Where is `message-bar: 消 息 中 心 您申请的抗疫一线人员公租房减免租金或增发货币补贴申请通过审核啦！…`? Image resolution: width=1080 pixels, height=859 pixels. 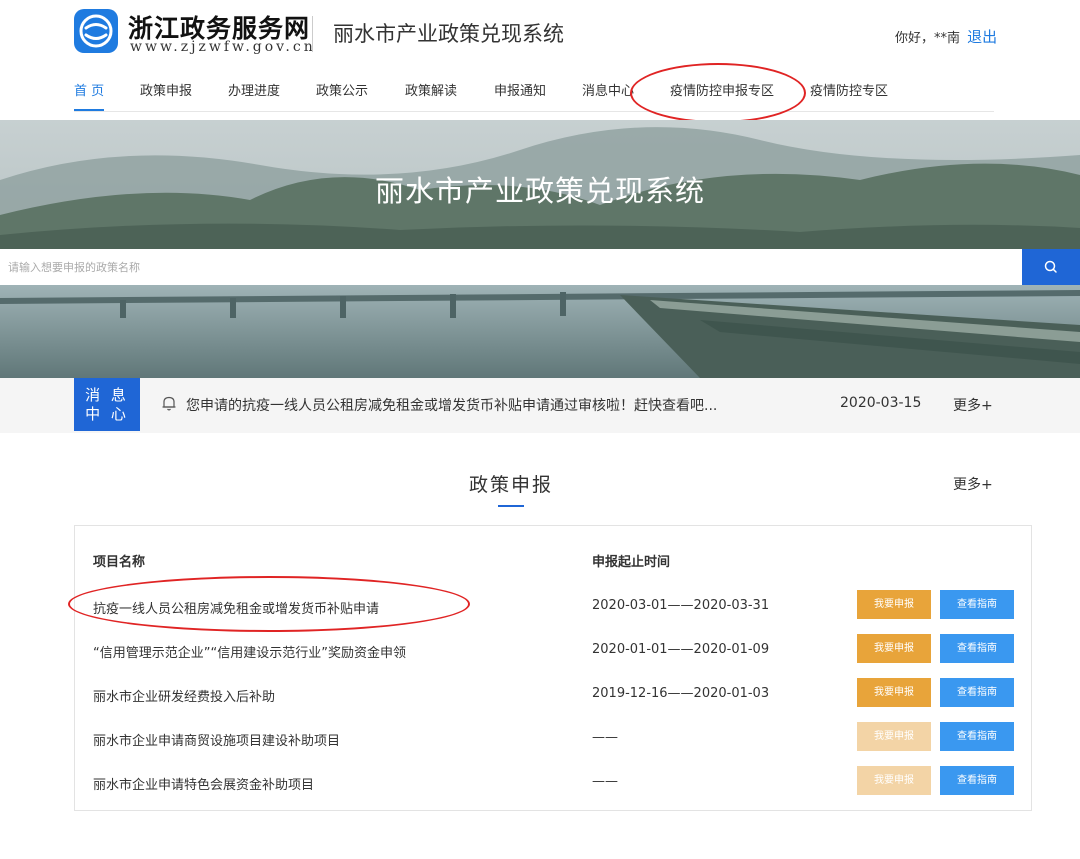 message-bar: 消 息 中 心 您申请的抗疫一线人员公租房减免租金或增发货币补贴申请通过审核啦！… is located at coordinates (540, 405).